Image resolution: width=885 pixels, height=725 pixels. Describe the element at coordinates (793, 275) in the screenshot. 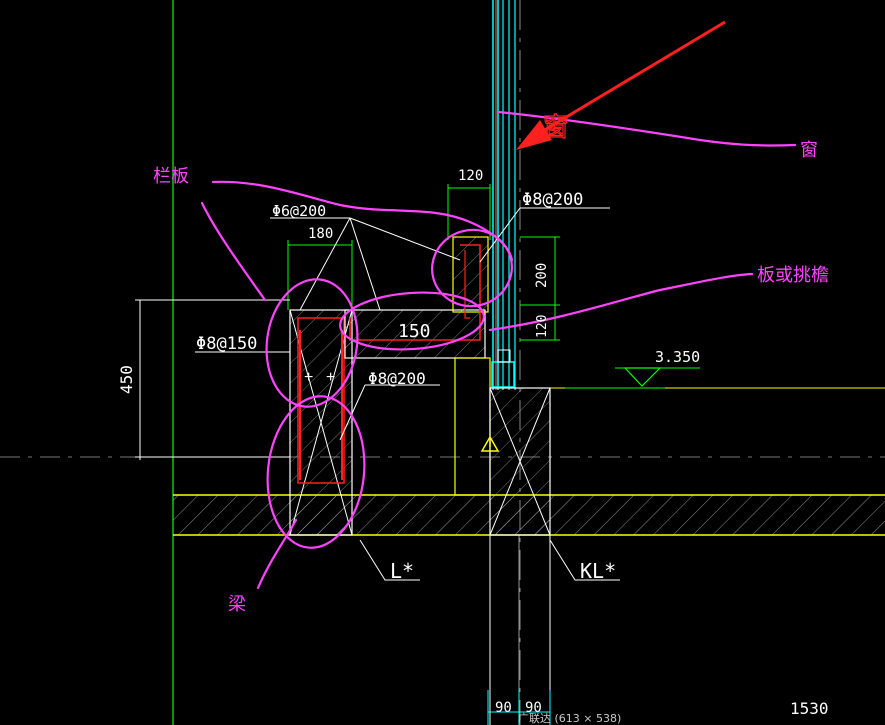

I see `annotation-slab-or-eave: 板或挑檐` at that location.